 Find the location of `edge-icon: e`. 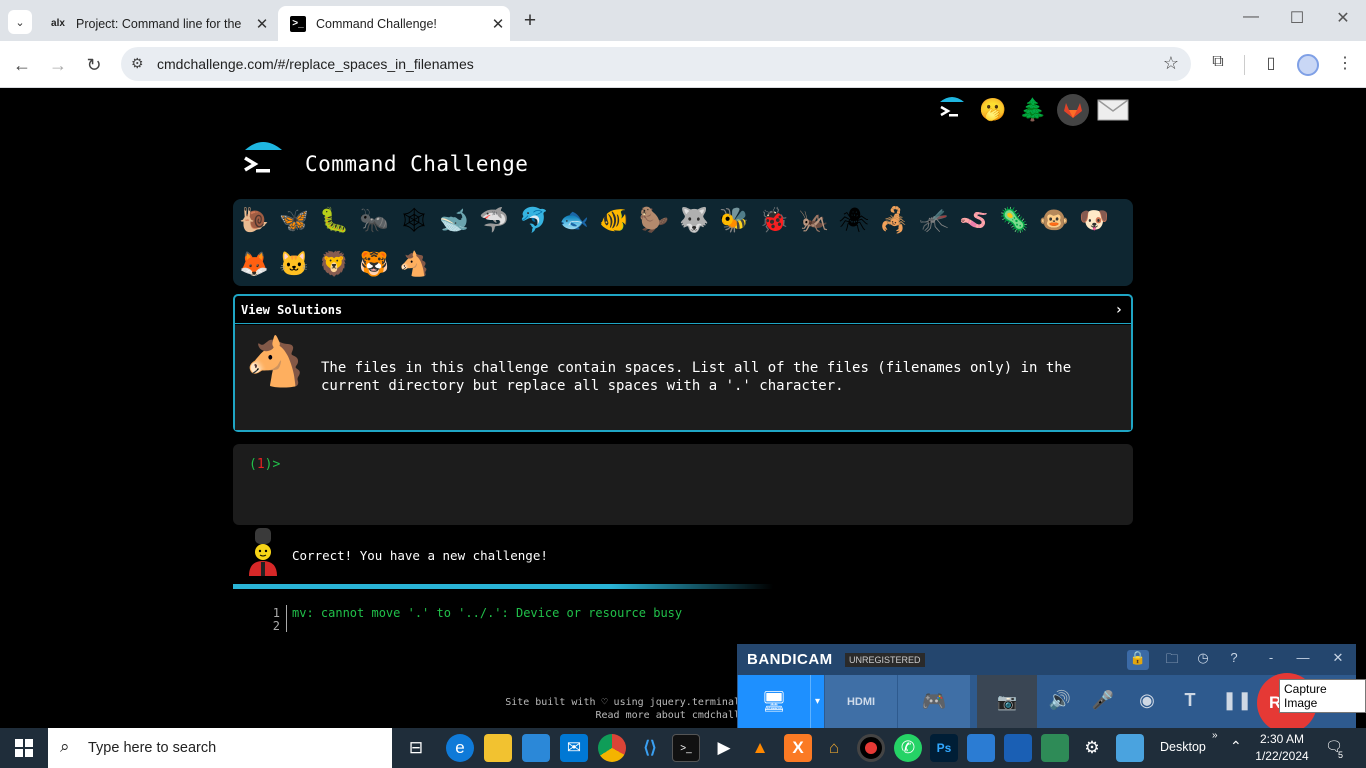

edge-icon: e is located at coordinates (460, 748).